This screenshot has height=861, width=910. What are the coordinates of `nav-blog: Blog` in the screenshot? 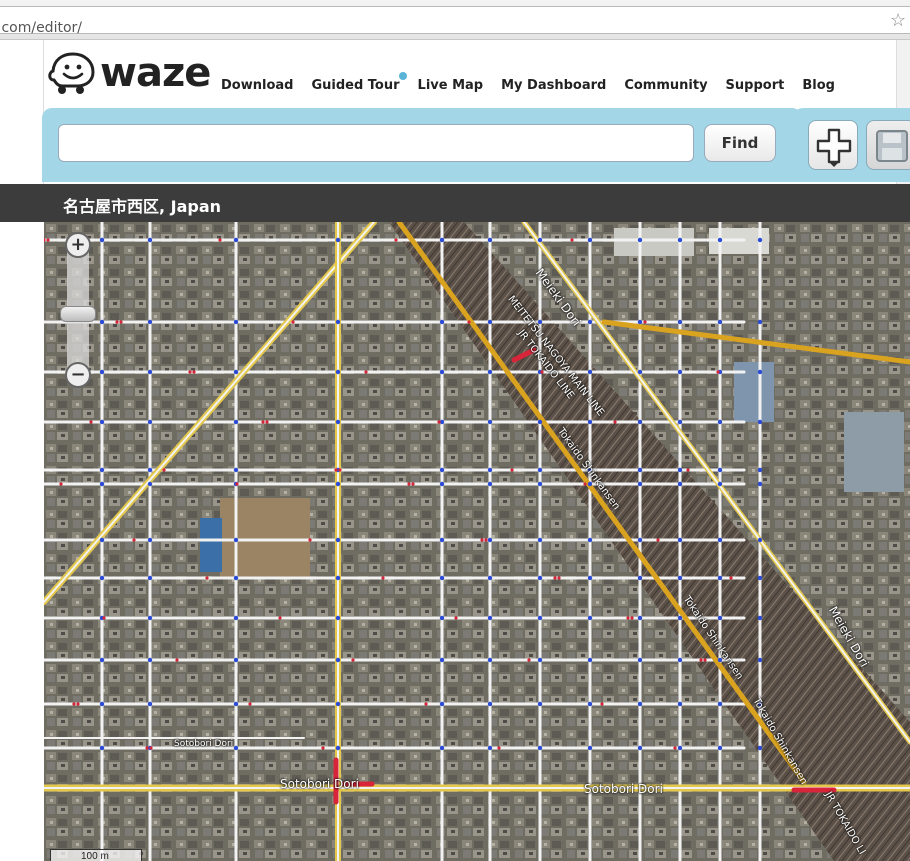 It's located at (818, 85).